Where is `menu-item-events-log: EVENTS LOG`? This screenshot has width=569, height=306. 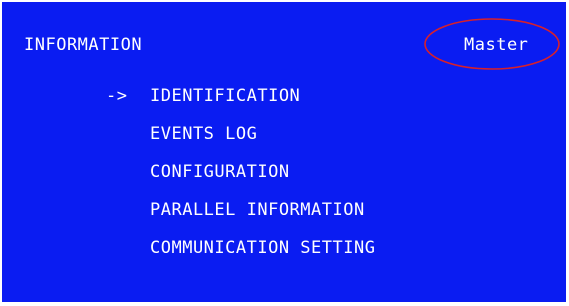 menu-item-events-log: EVENTS LOG is located at coordinates (240, 143).